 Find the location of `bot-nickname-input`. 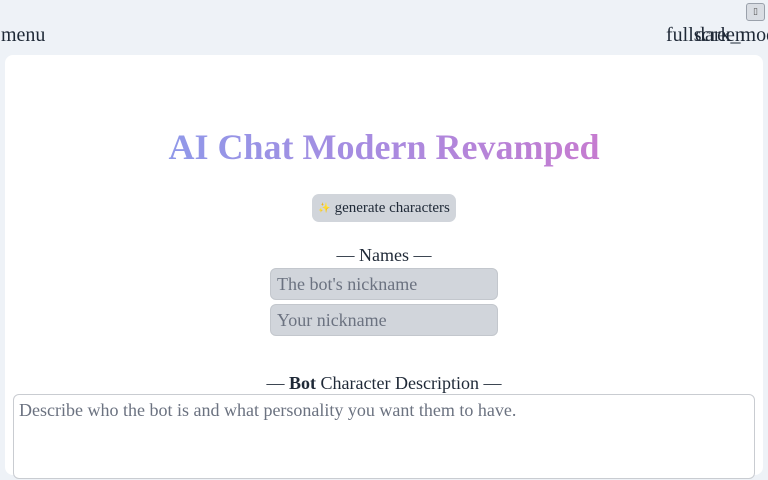

bot-nickname-input is located at coordinates (384, 284).